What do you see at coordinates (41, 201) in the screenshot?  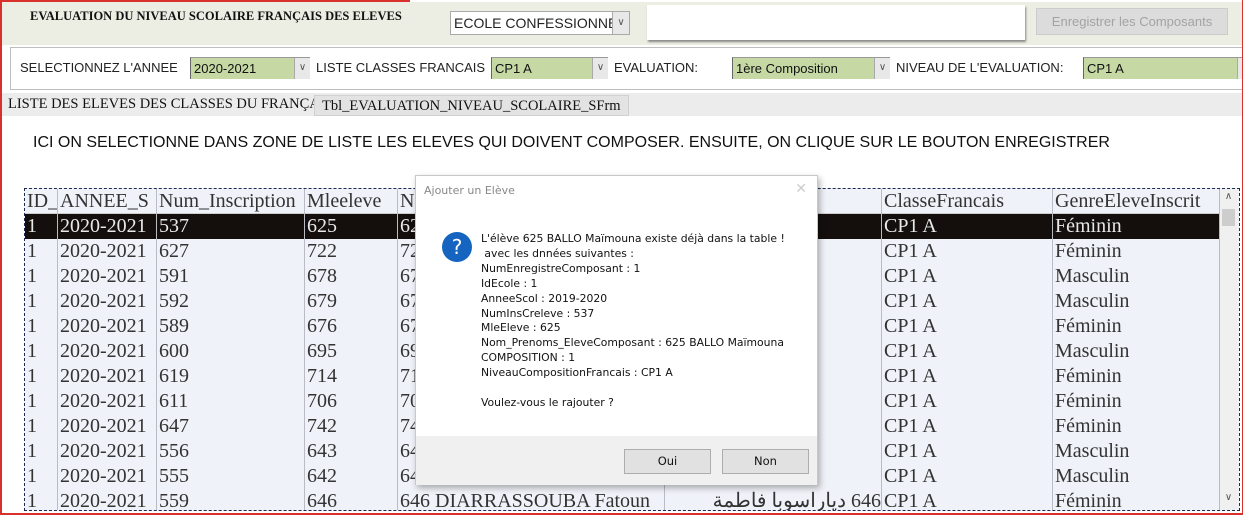 I see `column-header-id: ID_` at bounding box center [41, 201].